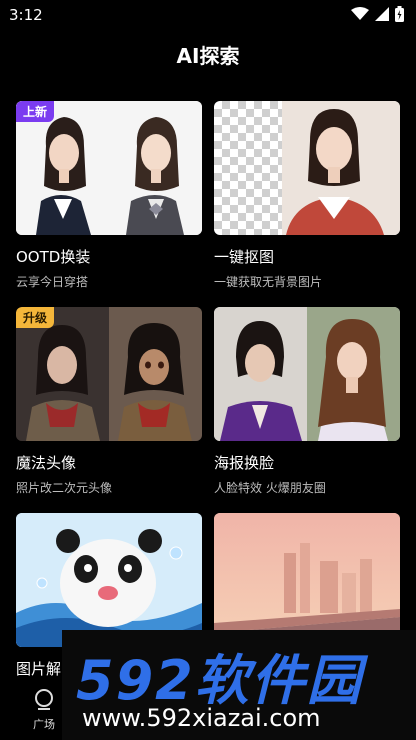 This screenshot has width=416, height=740. I want to click on city-image, so click(307, 580).